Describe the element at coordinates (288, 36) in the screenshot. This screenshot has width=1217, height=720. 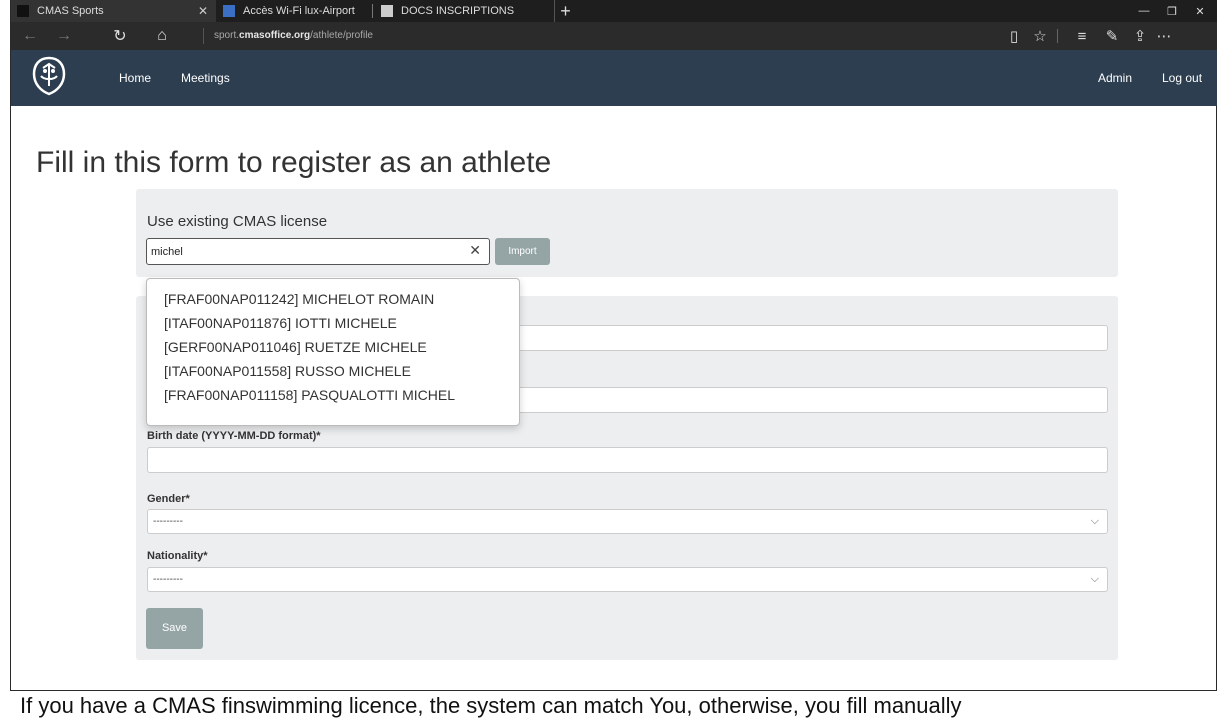
I see `url-field: sport.cmasoffice.org/athlete/profile` at that location.